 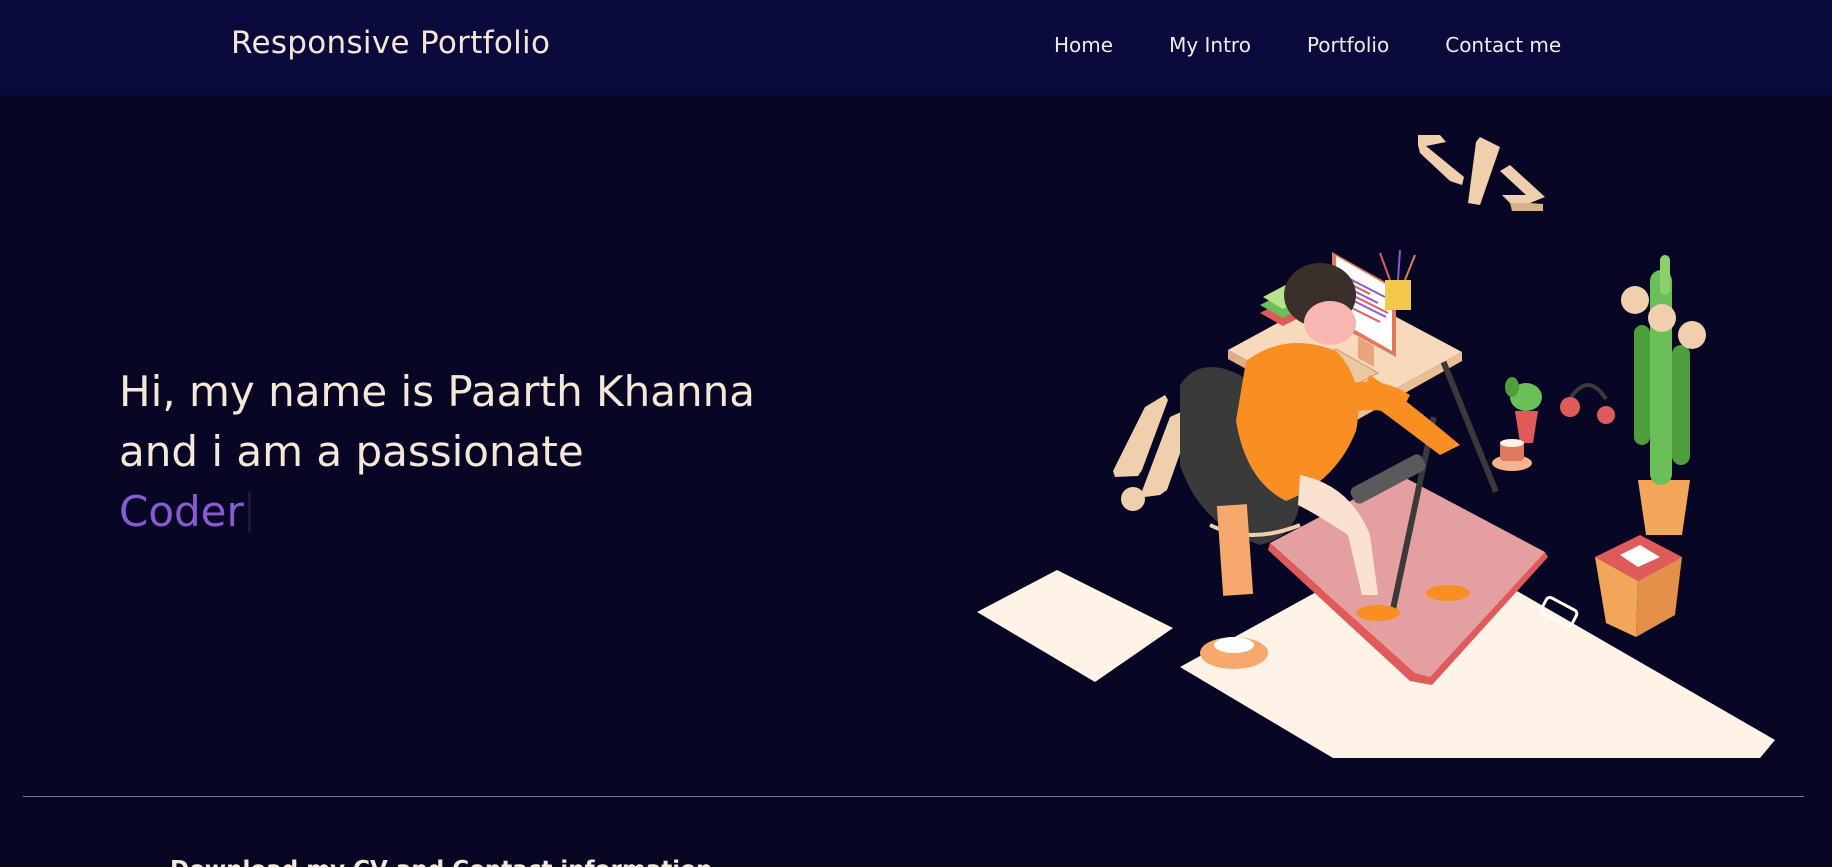 What do you see at coordinates (1635, 300) in the screenshot?
I see `wall-decoration` at bounding box center [1635, 300].